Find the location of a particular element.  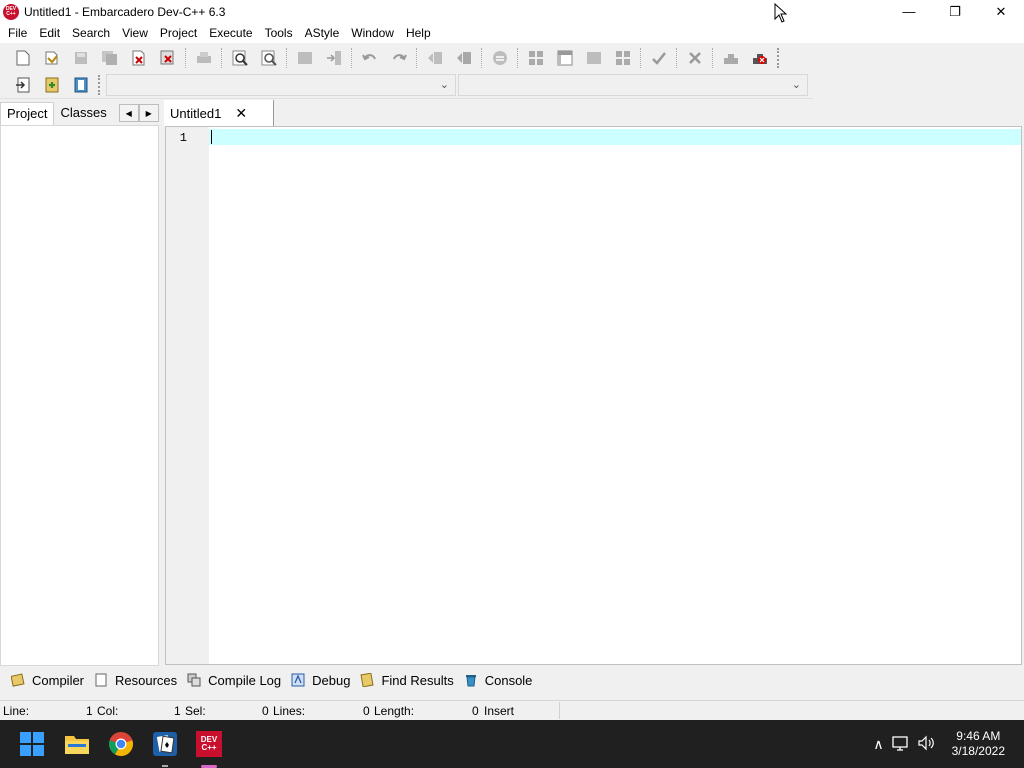

left-panel-tabs: Project Classes ◀ ▶ is located at coordinates (80, 113).